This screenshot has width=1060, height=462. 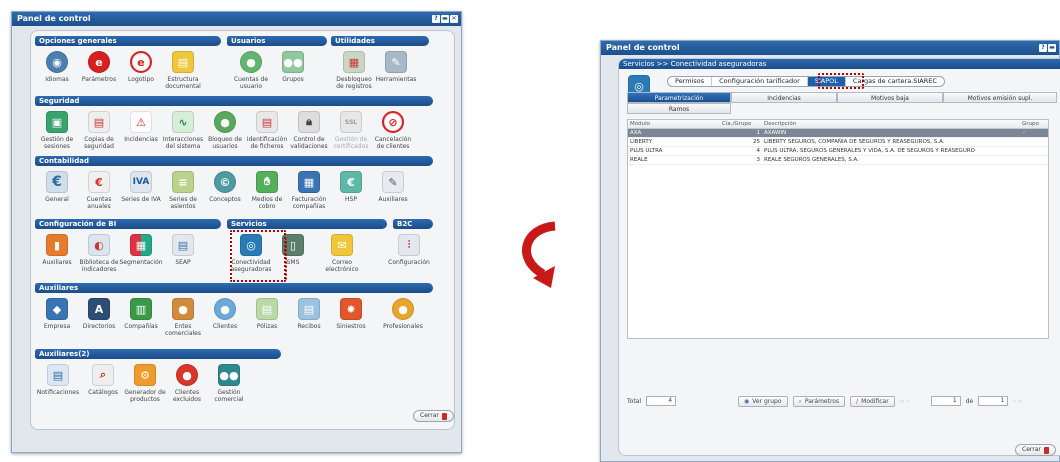 What do you see at coordinates (838, 160) in the screenshot?
I see `table-row: REALE 3 REALE SEGUROS GENERALES, S.A.` at bounding box center [838, 160].